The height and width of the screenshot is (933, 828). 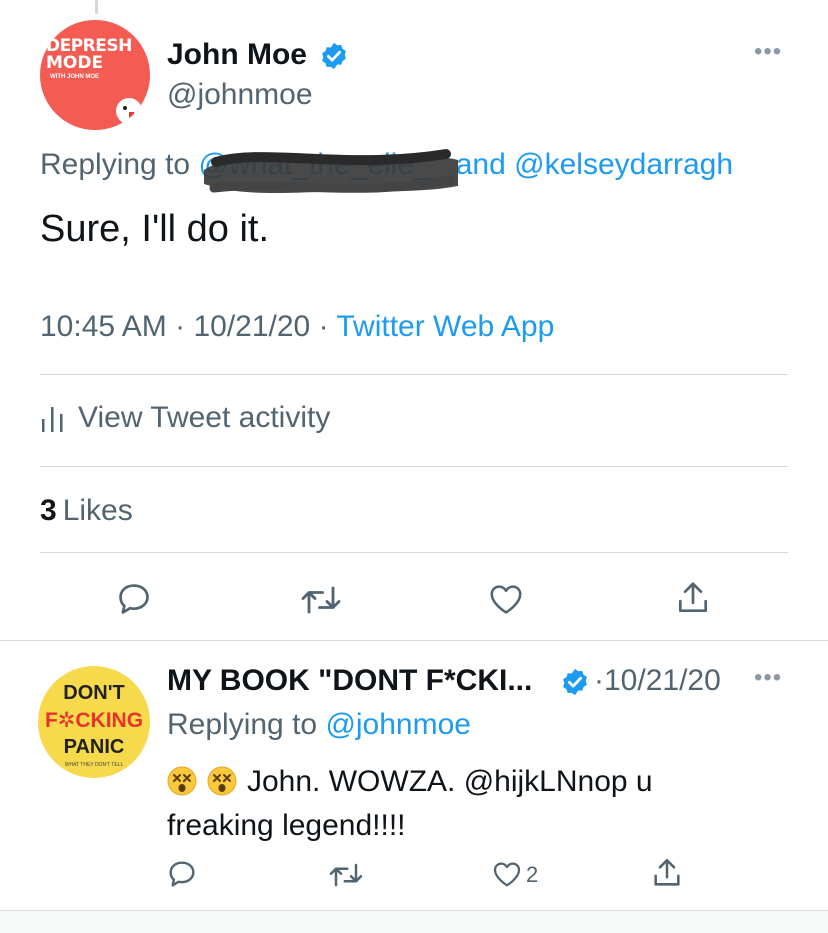 I want to click on thread-line, so click(x=96, y=7).